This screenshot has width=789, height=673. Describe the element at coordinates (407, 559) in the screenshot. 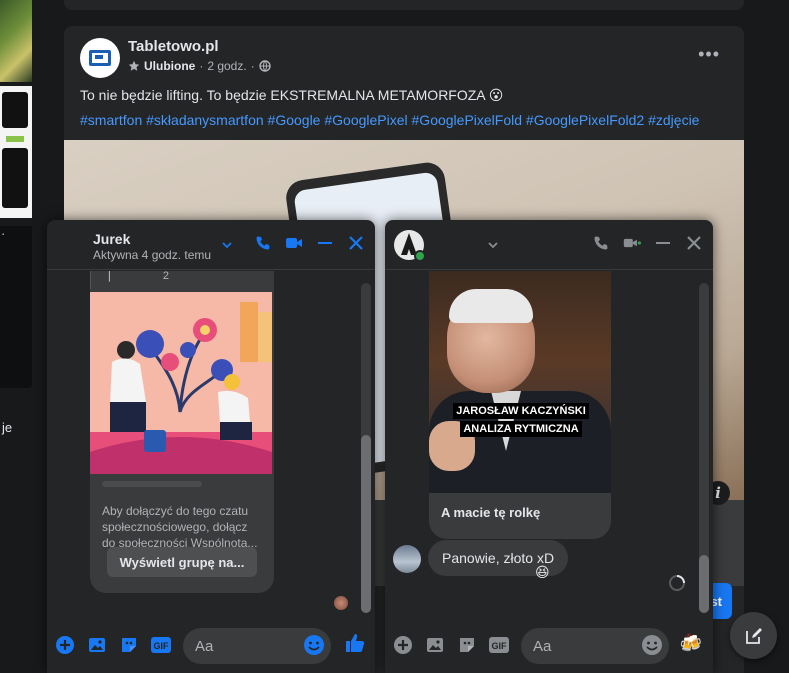

I see `sender-avatar` at that location.